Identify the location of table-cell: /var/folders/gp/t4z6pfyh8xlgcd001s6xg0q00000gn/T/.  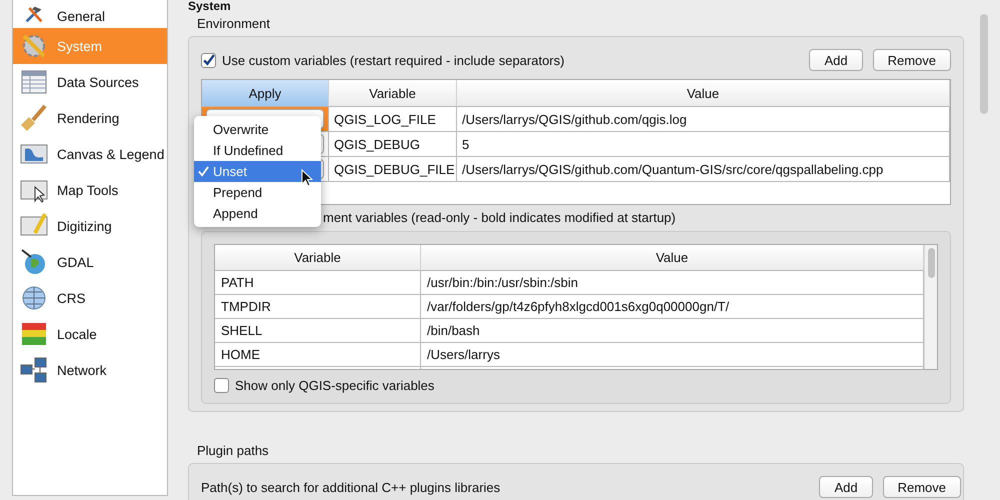
(672, 307).